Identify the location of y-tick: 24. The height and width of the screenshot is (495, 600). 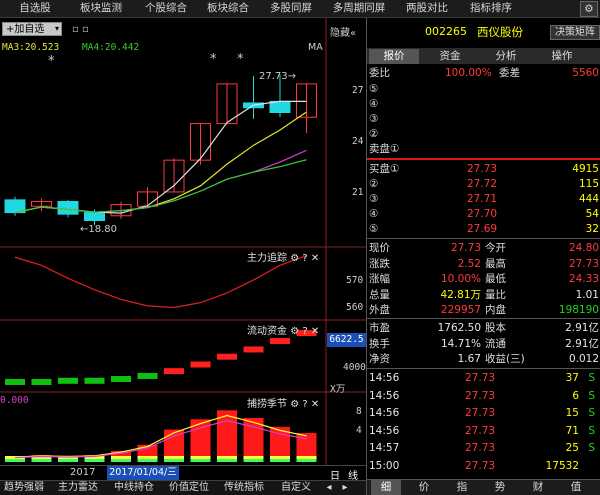
(358, 141).